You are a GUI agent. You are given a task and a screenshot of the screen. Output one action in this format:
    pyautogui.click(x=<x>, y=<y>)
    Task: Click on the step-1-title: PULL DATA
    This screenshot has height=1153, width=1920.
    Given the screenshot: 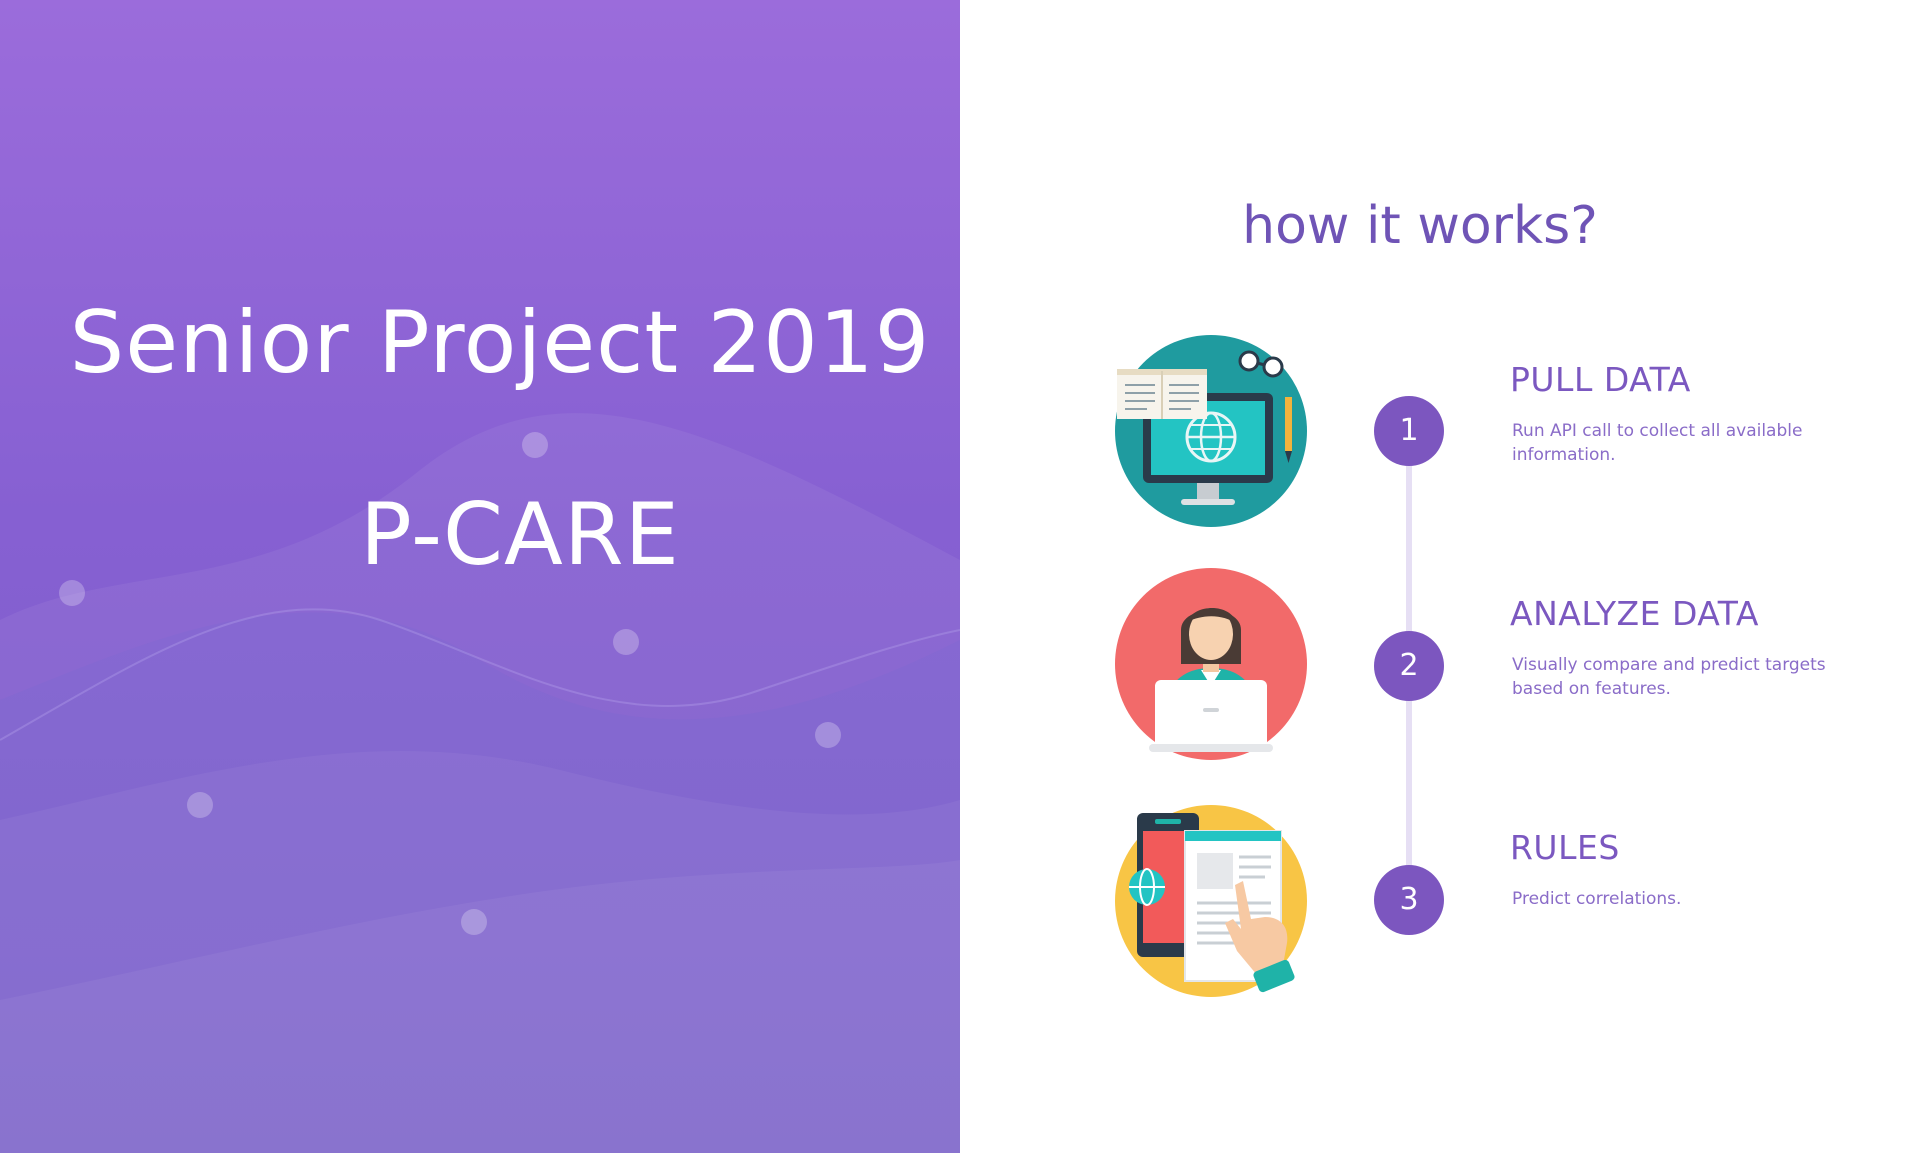 What is the action you would take?
    pyautogui.click(x=1600, y=379)
    